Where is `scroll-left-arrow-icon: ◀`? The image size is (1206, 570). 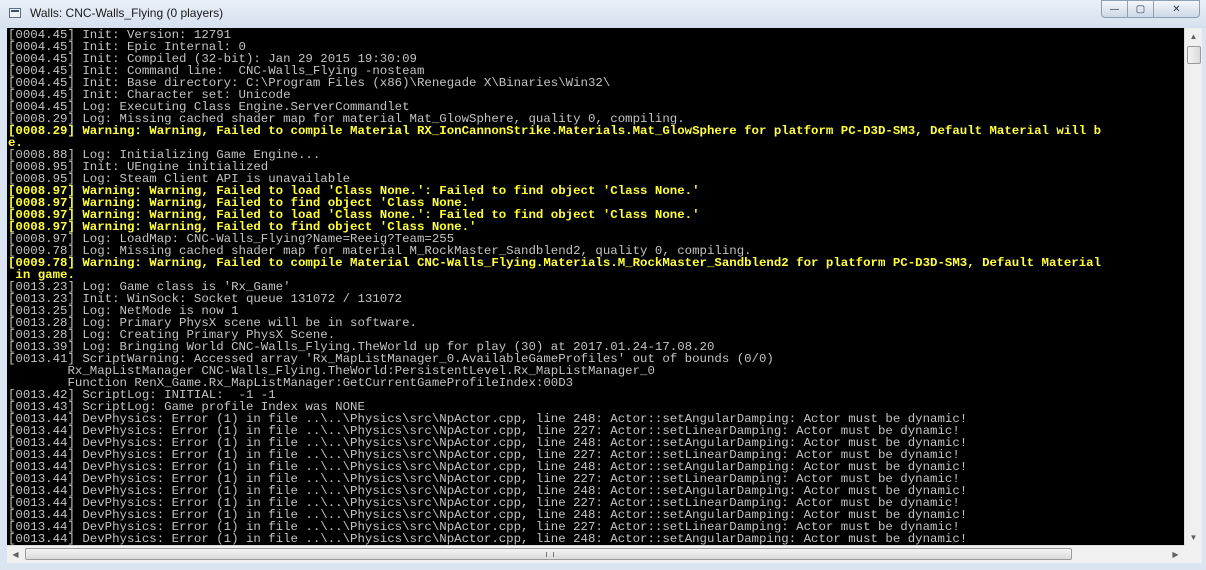 scroll-left-arrow-icon: ◀ is located at coordinates (15, 554).